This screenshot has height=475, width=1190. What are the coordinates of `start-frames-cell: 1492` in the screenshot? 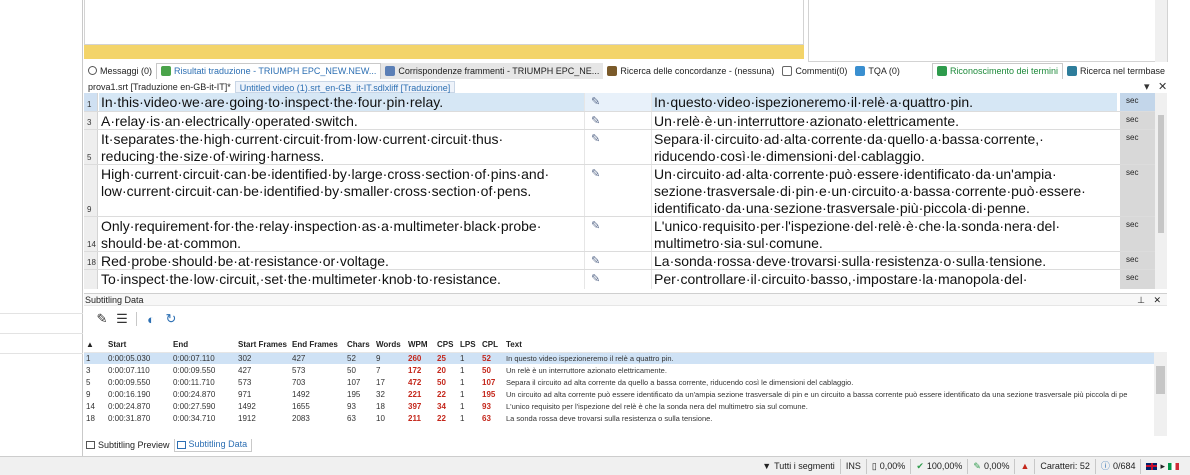 It's located at (247, 406).